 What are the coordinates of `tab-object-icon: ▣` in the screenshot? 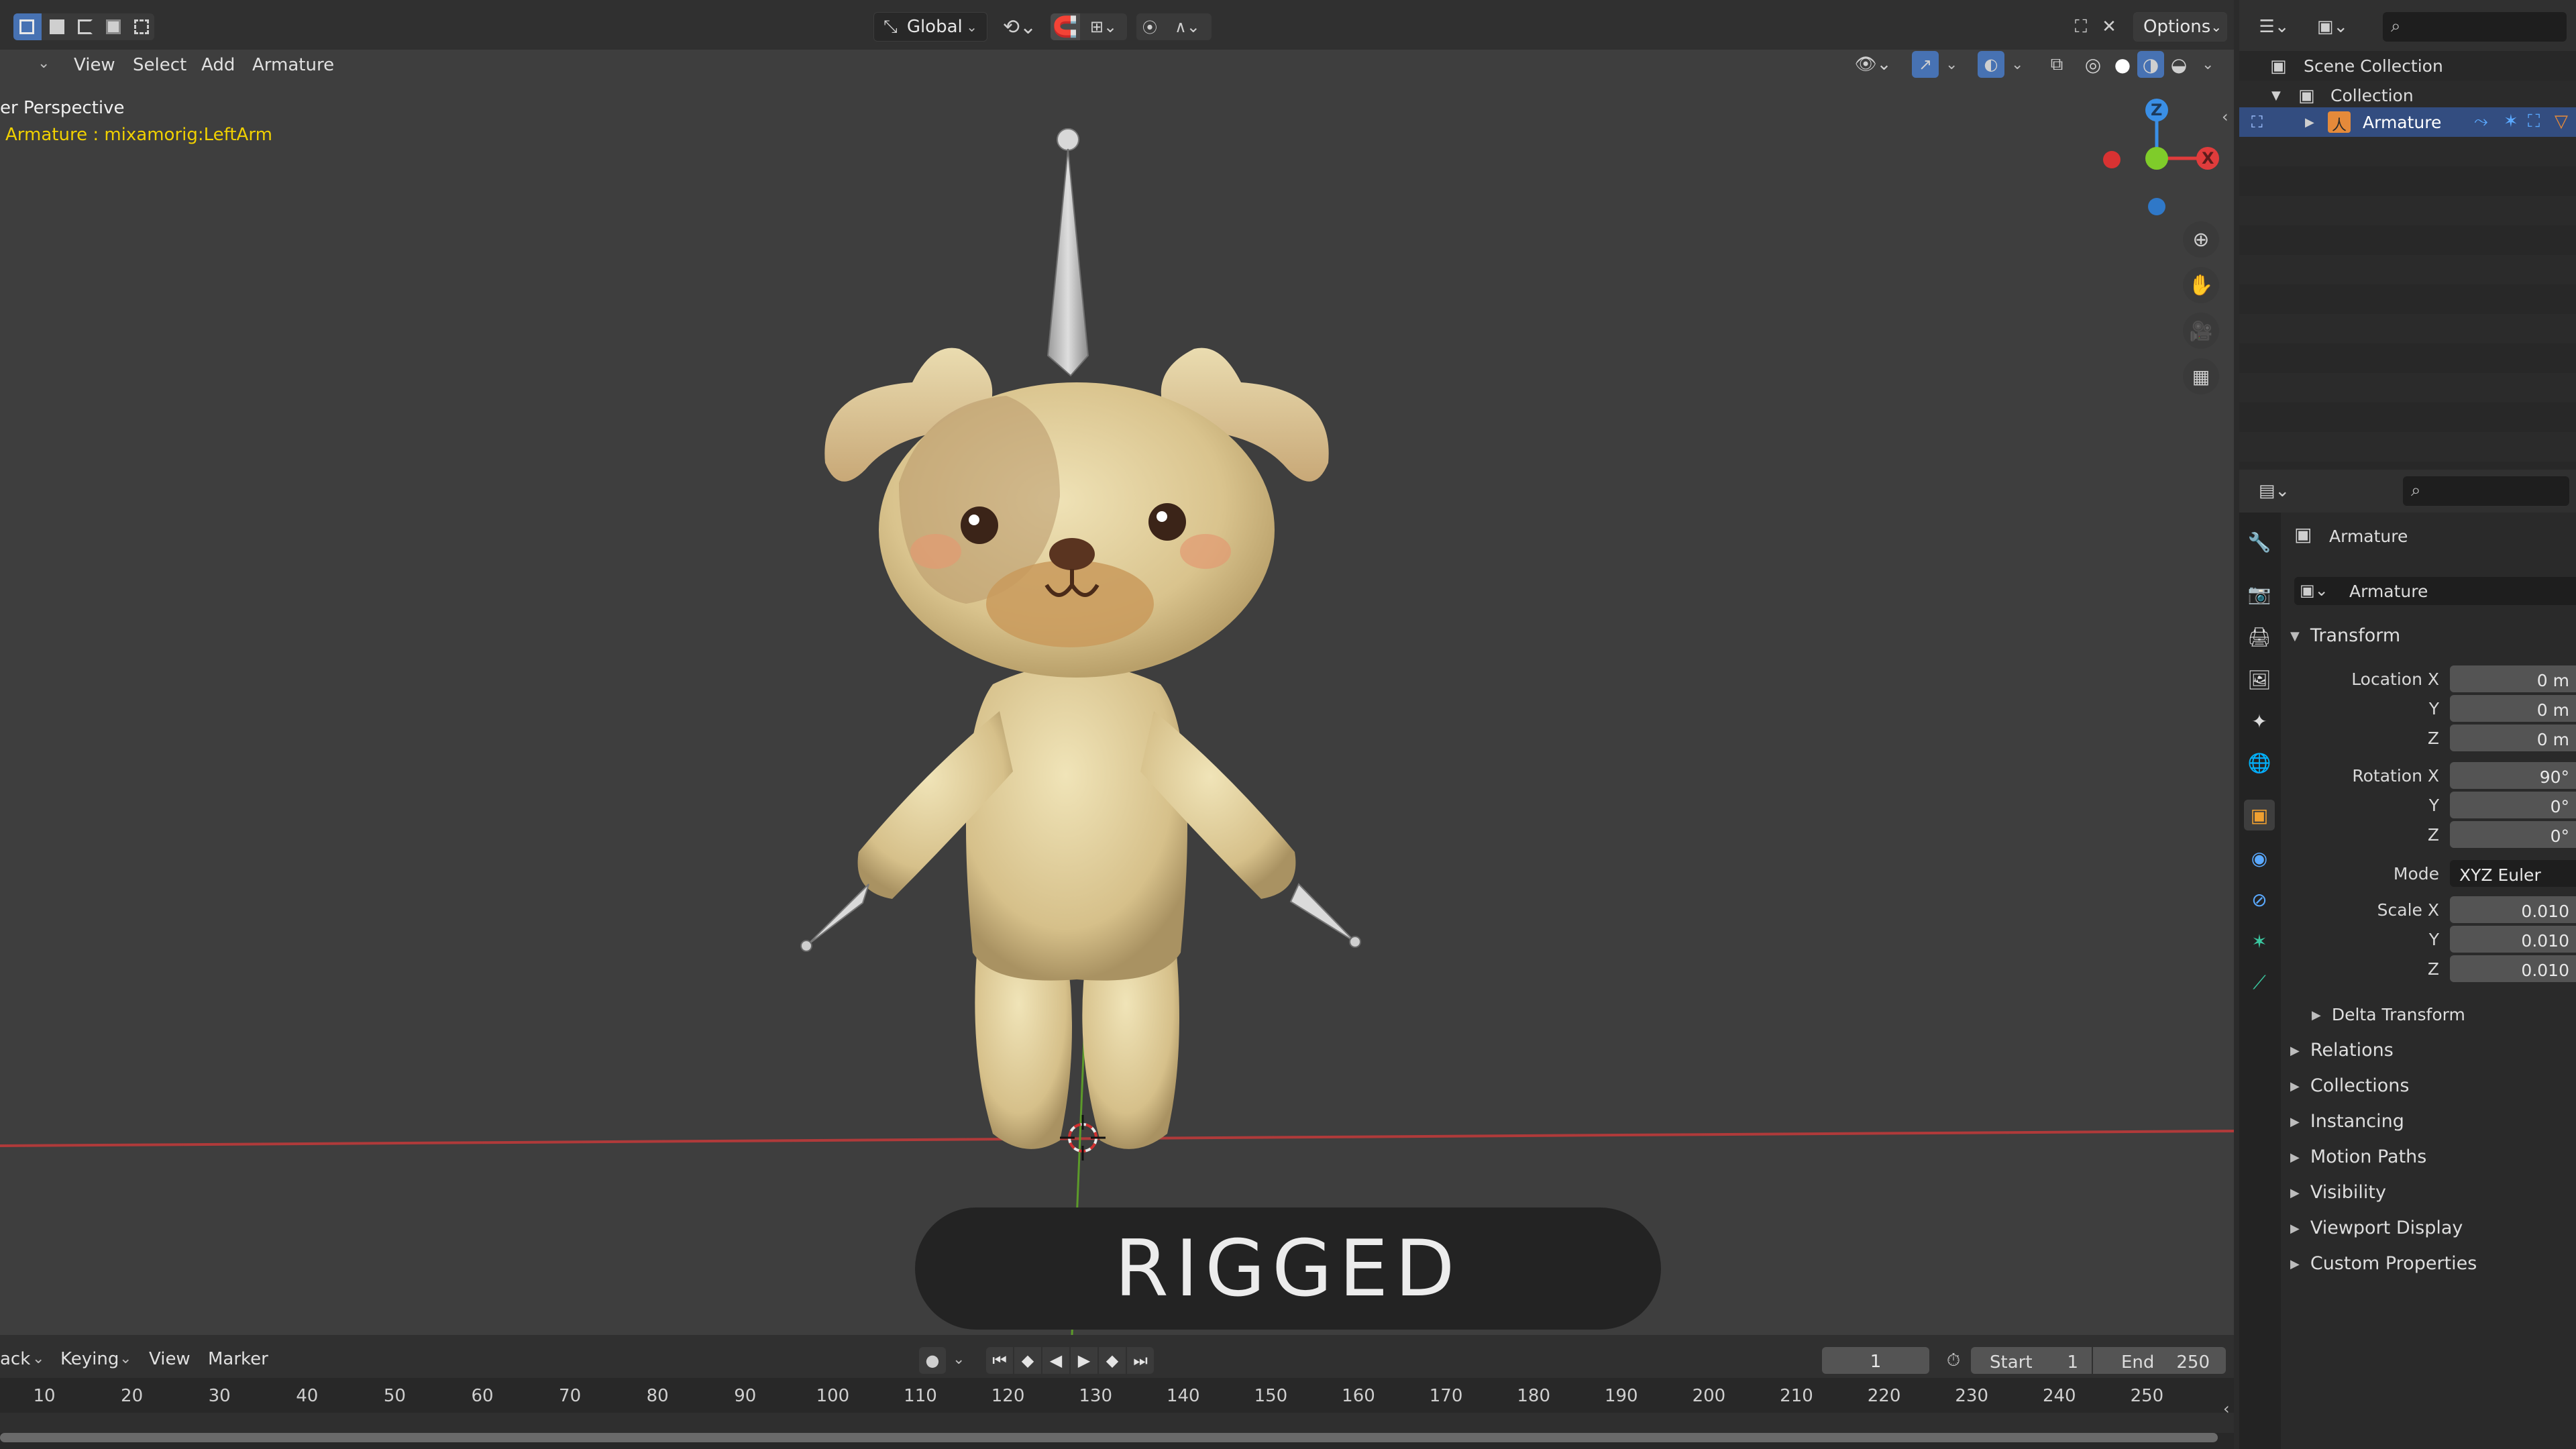 It's located at (2259, 815).